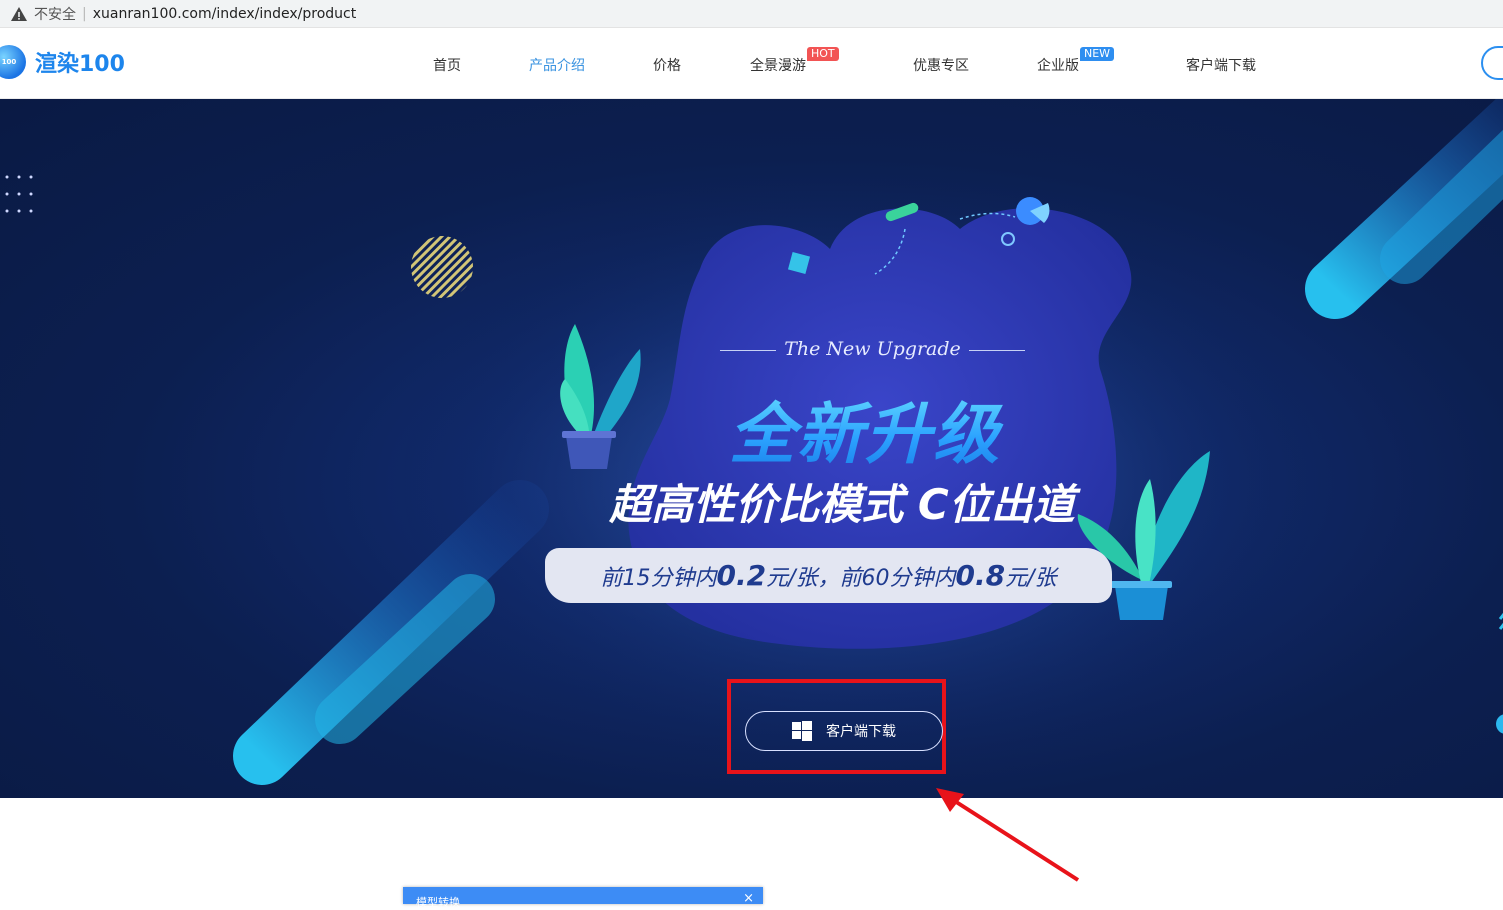 The height and width of the screenshot is (910, 1503). I want to click on price-value-2: 0.8, so click(980, 575).